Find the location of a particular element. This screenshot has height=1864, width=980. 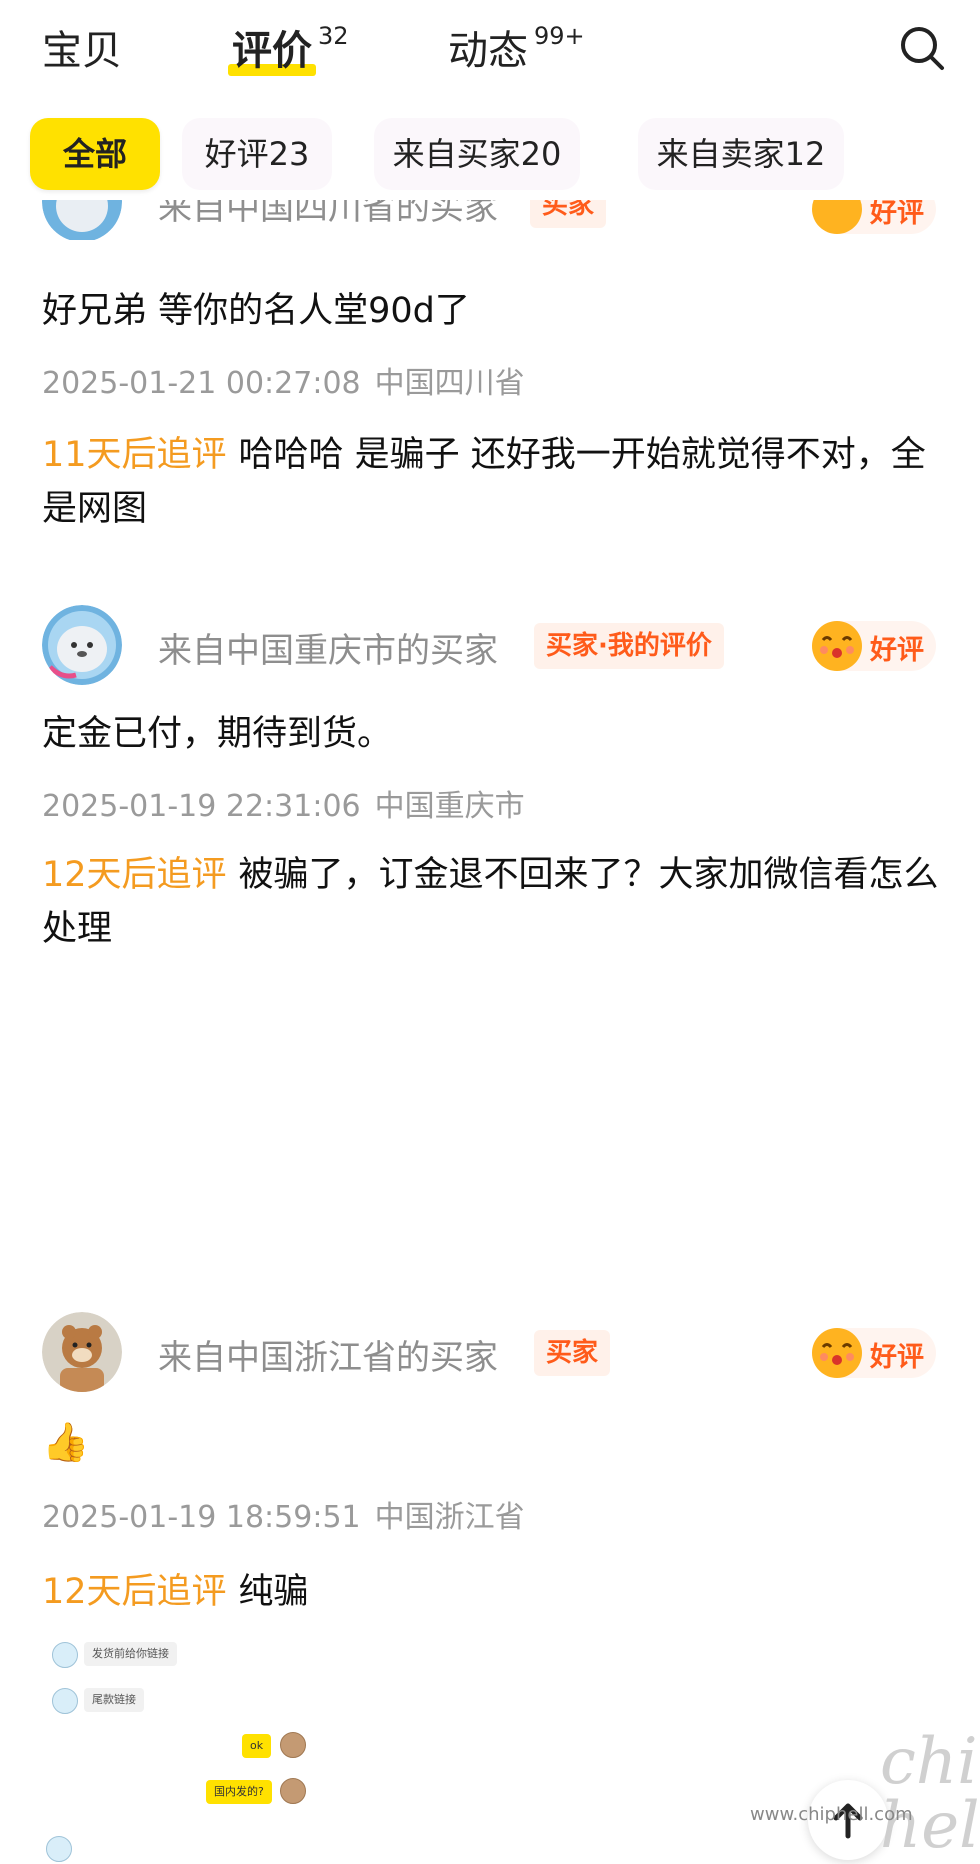

tab-activity: 动态 99+ is located at coordinates (516, 47).